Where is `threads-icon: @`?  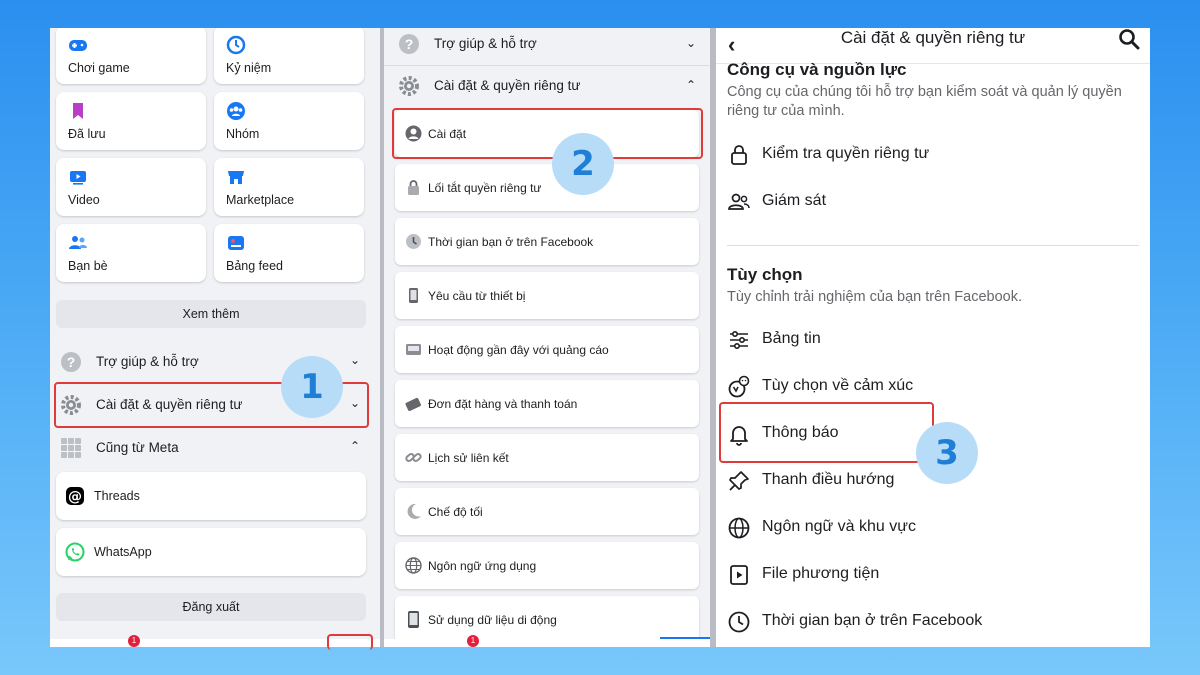 threads-icon: @ is located at coordinates (75, 496).